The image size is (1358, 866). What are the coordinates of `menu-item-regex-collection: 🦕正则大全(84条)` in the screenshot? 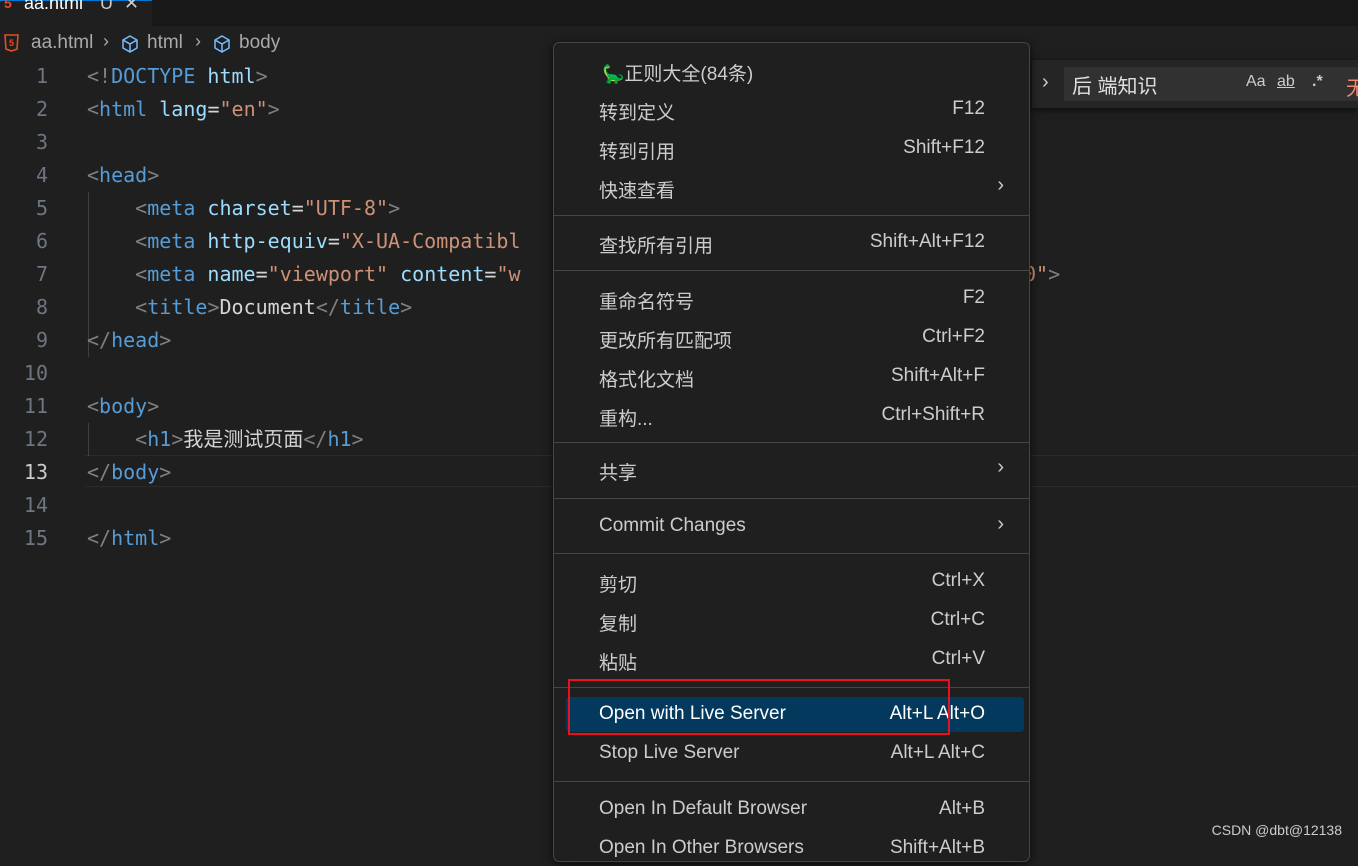 It's located at (795, 70).